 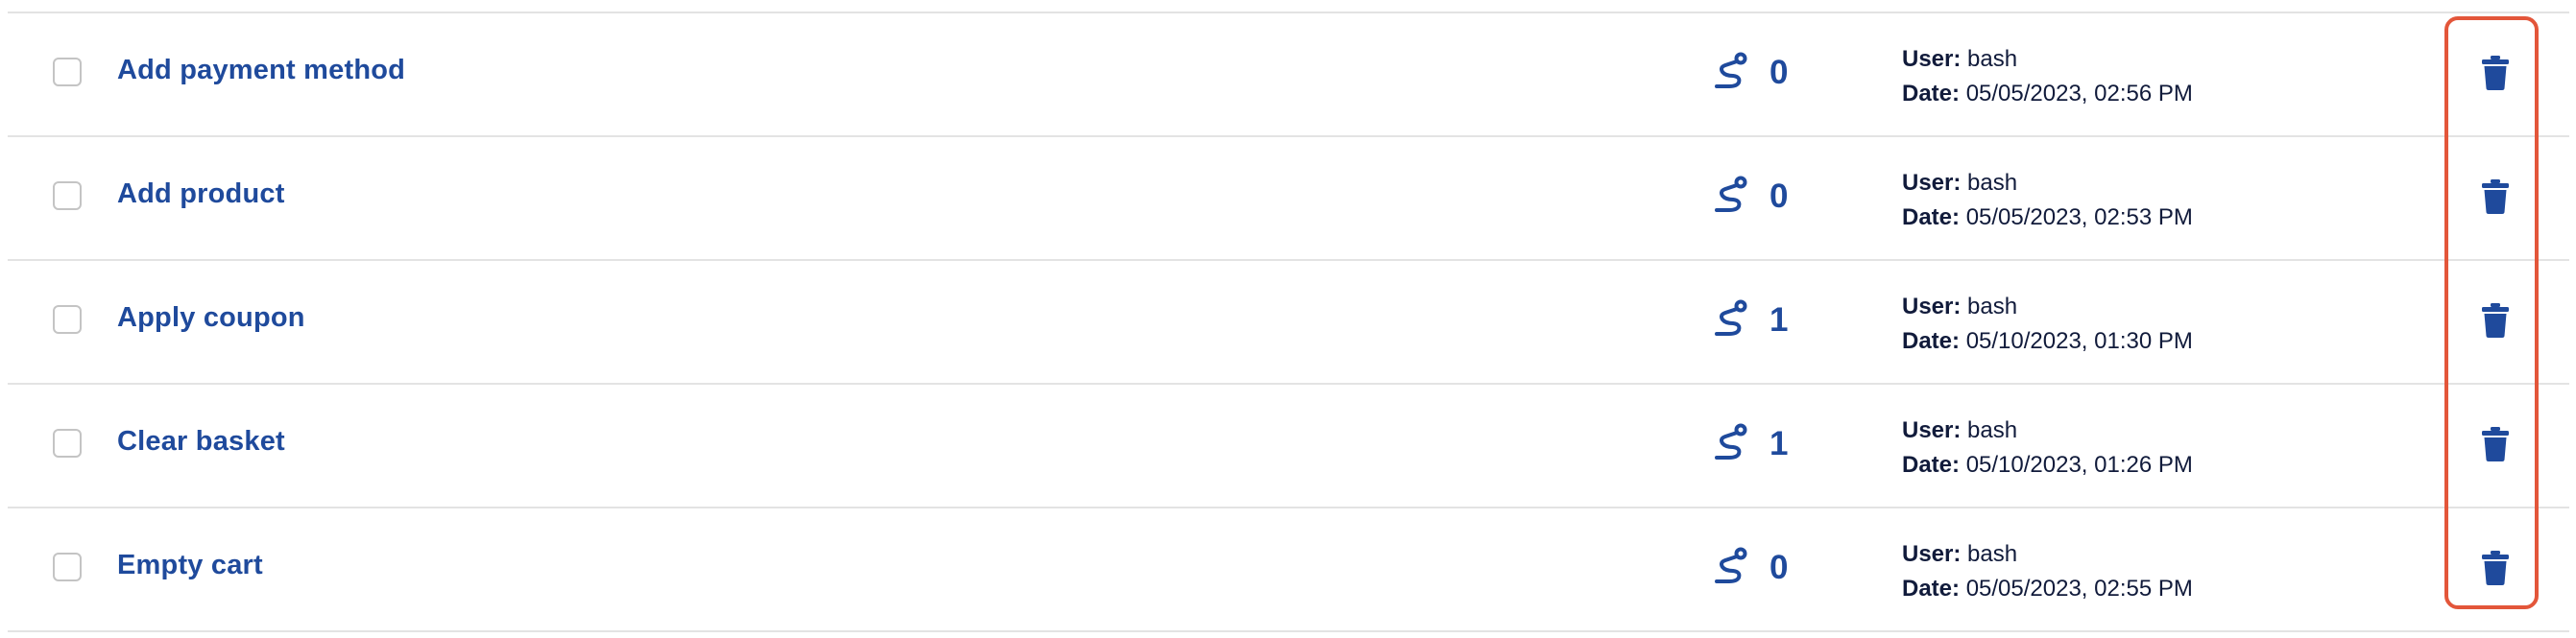 I want to click on test-name-link: Apply coupon, so click(x=211, y=318).